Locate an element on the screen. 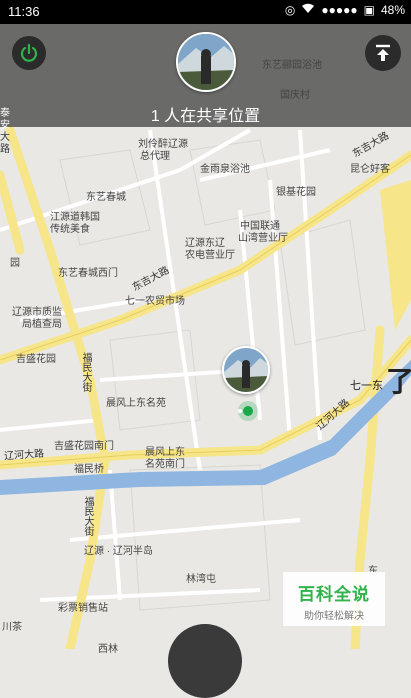  user-location-avatar is located at coordinates (246, 370).